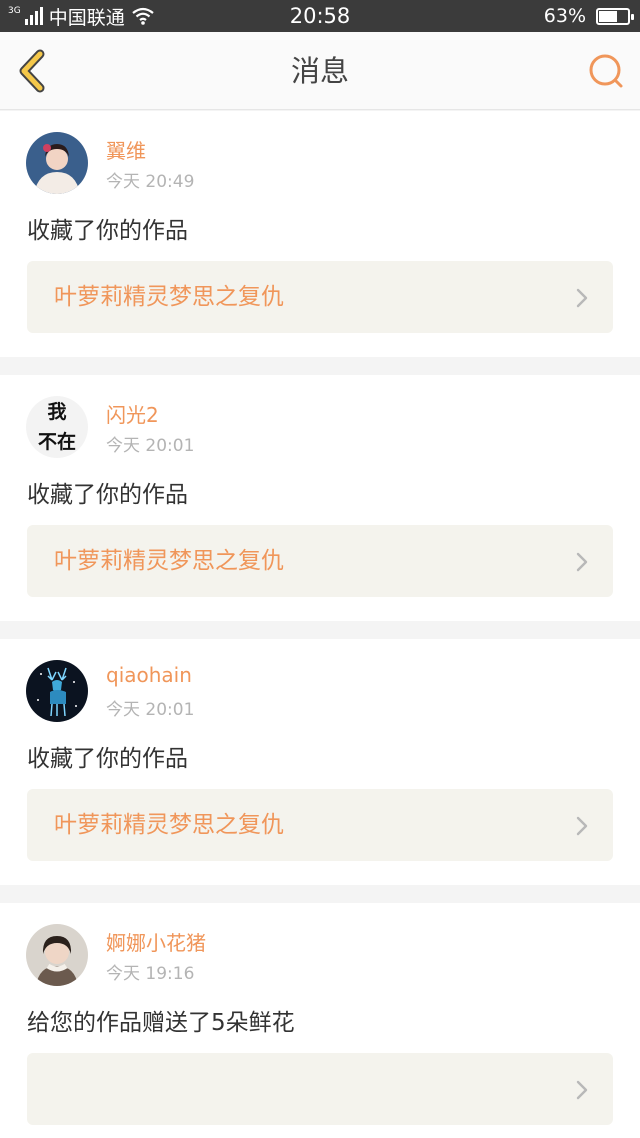 The height and width of the screenshot is (1138, 640). What do you see at coordinates (149, 675) in the screenshot?
I see `username: qiaohain` at bounding box center [149, 675].